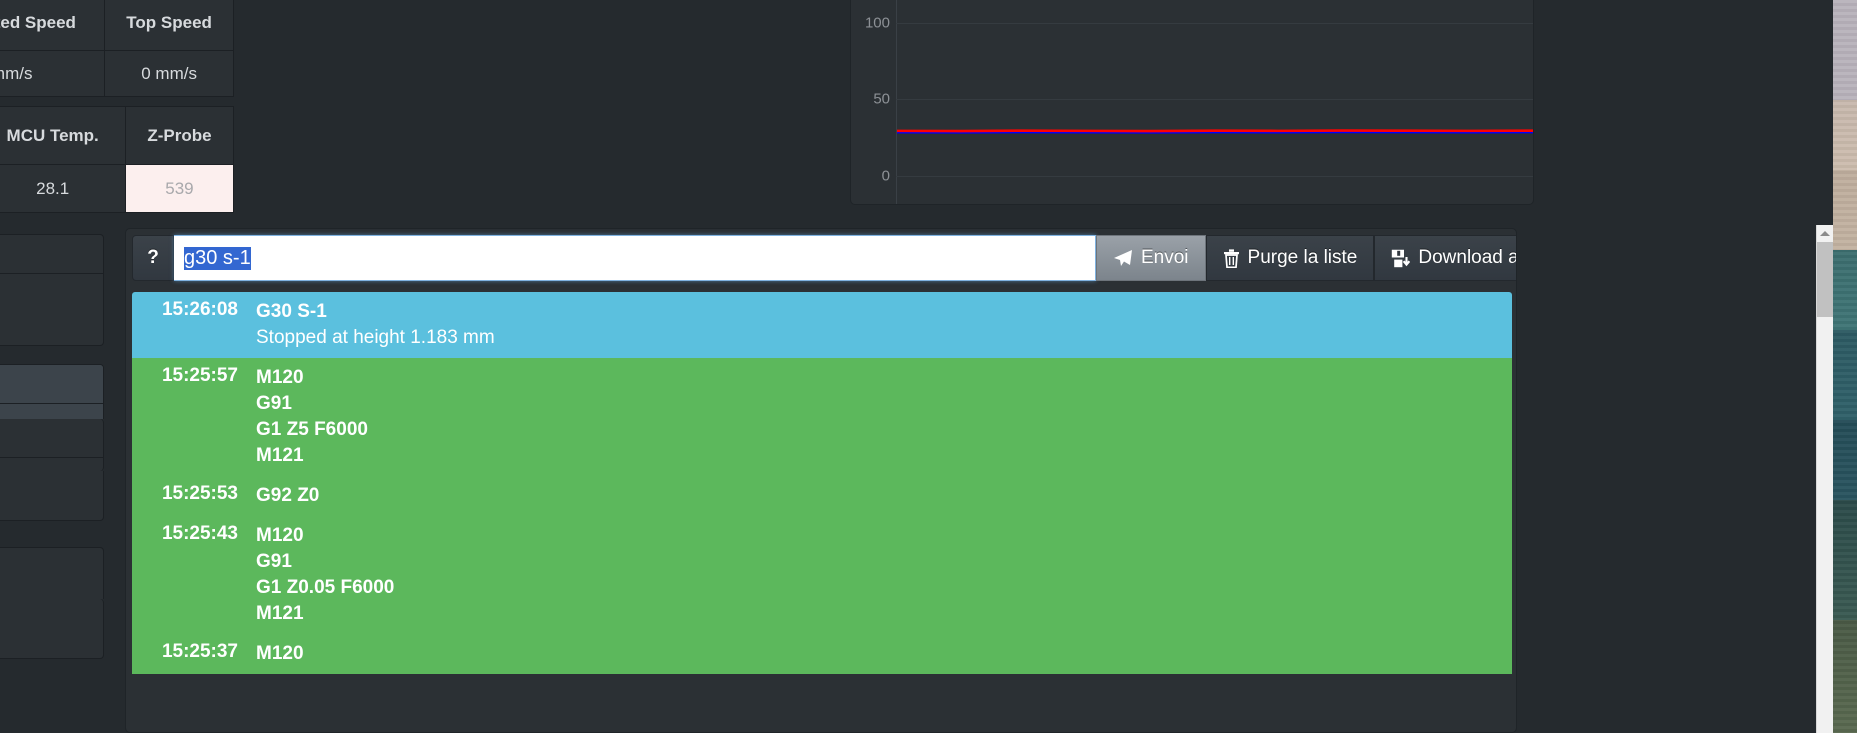 This screenshot has width=1857, height=733. Describe the element at coordinates (53, 73) in the screenshot. I see `value-requested-speed: 0 mm/s` at that location.